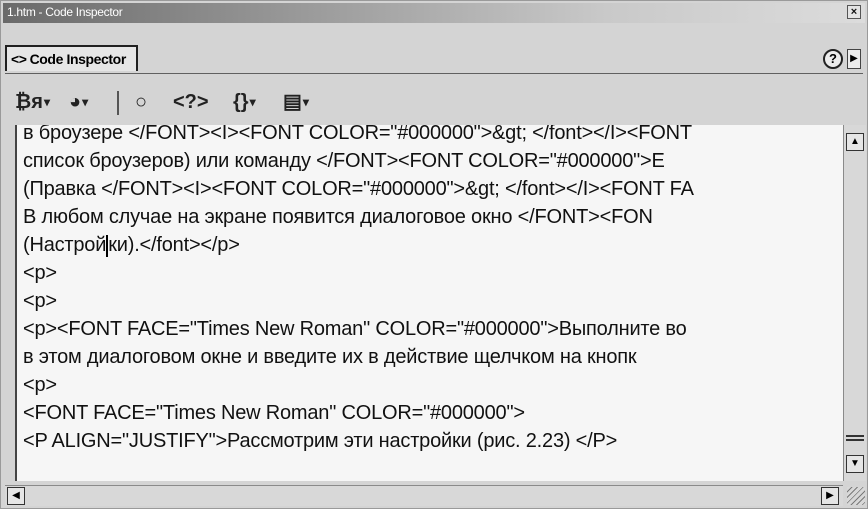 This screenshot has height=509, width=868. What do you see at coordinates (244, 102) in the screenshot?
I see `code-brackets-icon: {}▾` at bounding box center [244, 102].